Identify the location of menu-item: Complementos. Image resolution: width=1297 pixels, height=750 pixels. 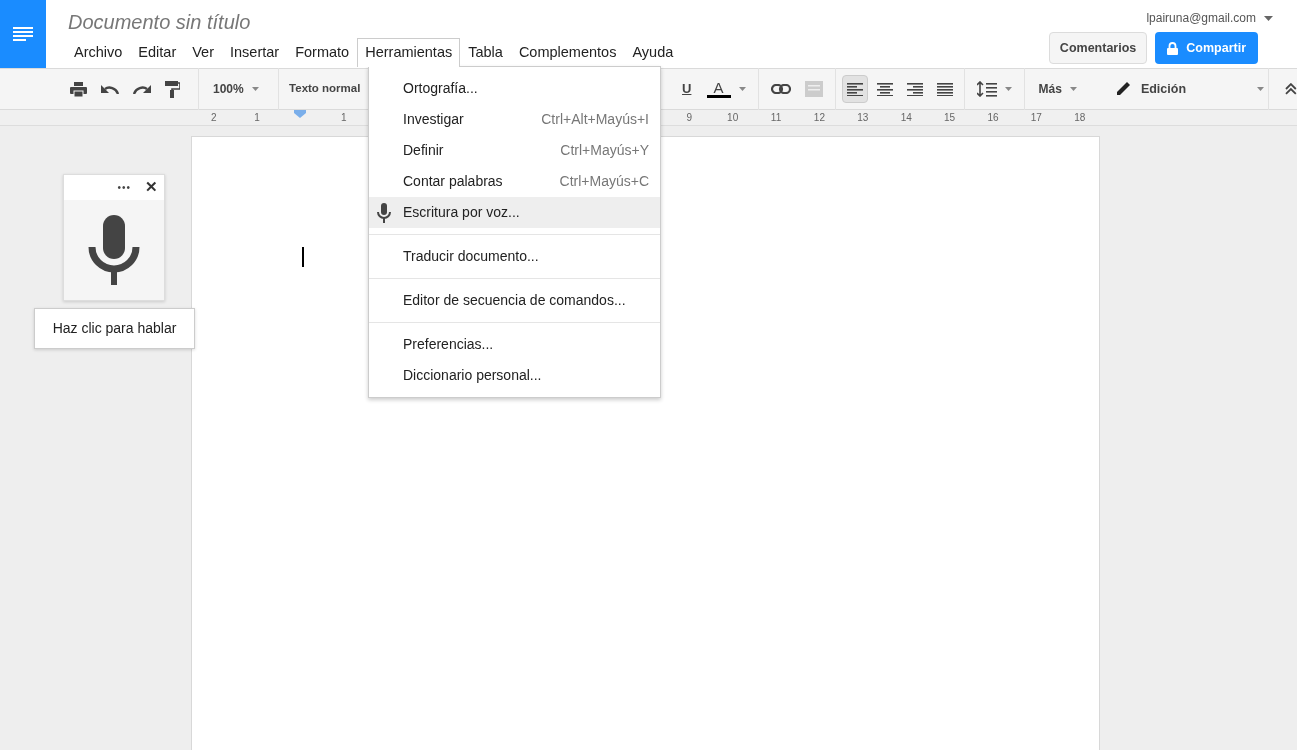
(567, 52).